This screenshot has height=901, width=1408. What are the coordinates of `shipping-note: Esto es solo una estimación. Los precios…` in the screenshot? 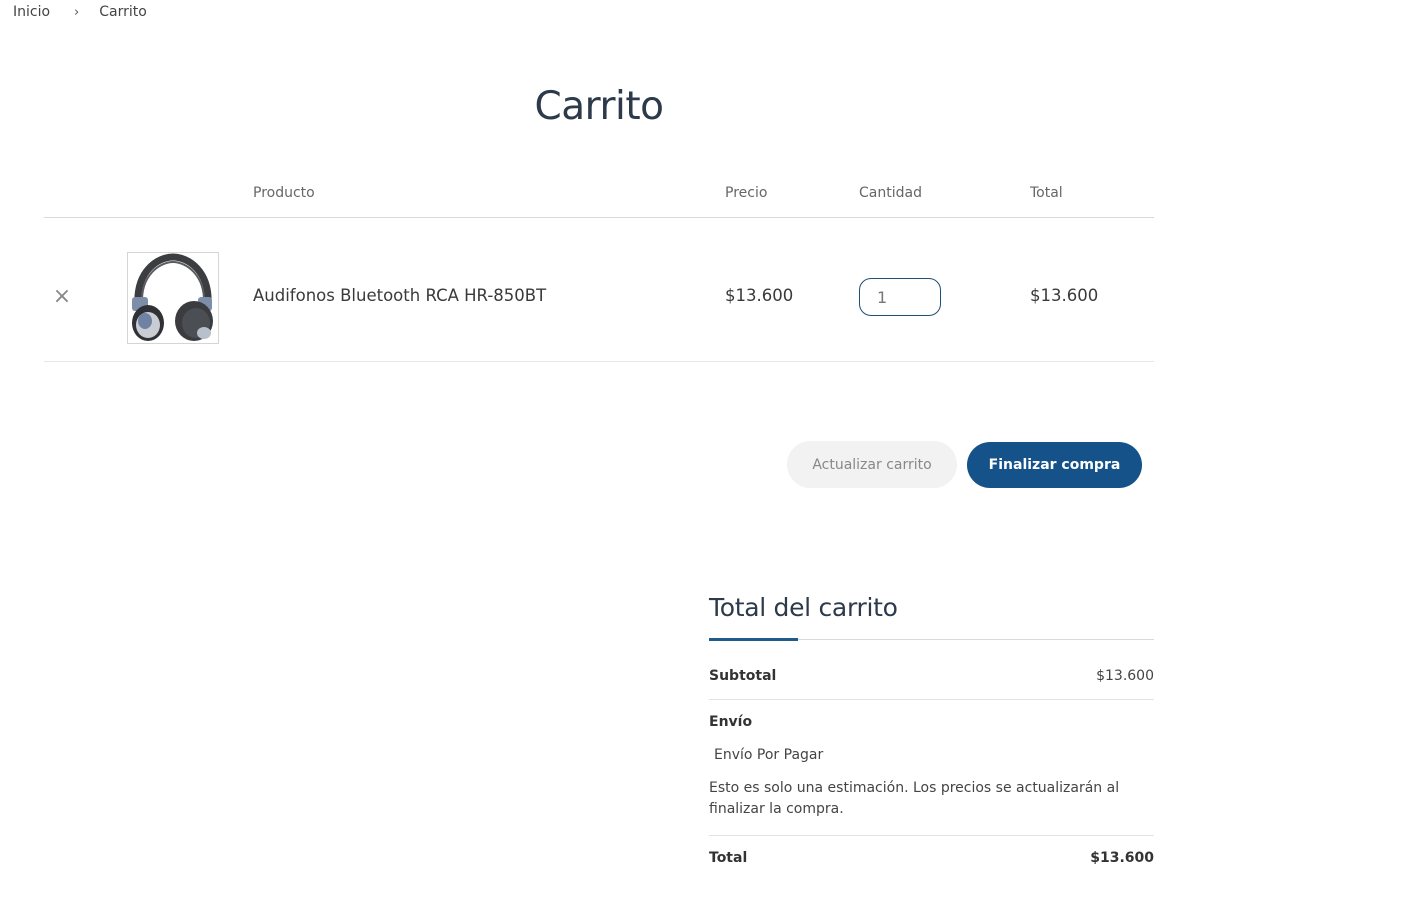 It's located at (914, 798).